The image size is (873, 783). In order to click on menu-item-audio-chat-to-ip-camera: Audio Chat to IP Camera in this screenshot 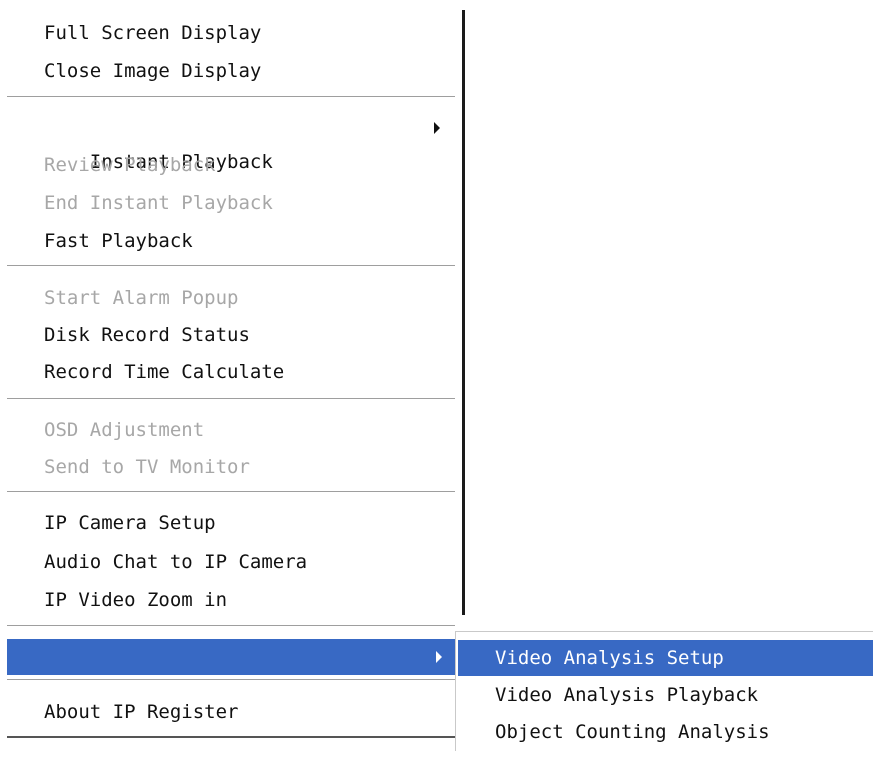, I will do `click(231, 562)`.